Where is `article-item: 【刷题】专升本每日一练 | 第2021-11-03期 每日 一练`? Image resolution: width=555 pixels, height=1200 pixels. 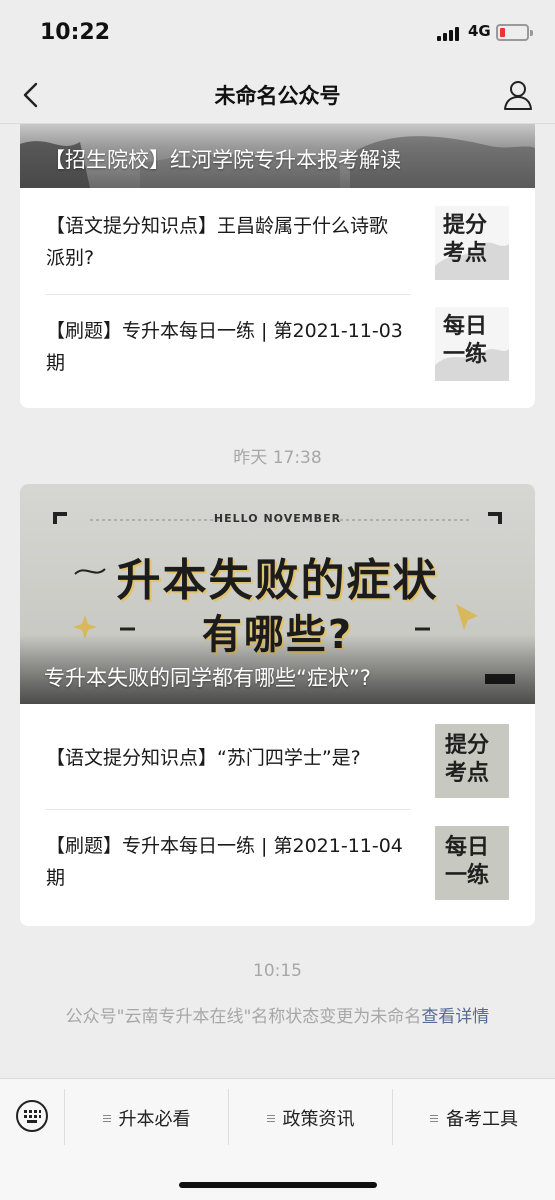 article-item: 【刷题】专升本每日一练 | 第2021-11-03期 每日 一练 is located at coordinates (277, 351).